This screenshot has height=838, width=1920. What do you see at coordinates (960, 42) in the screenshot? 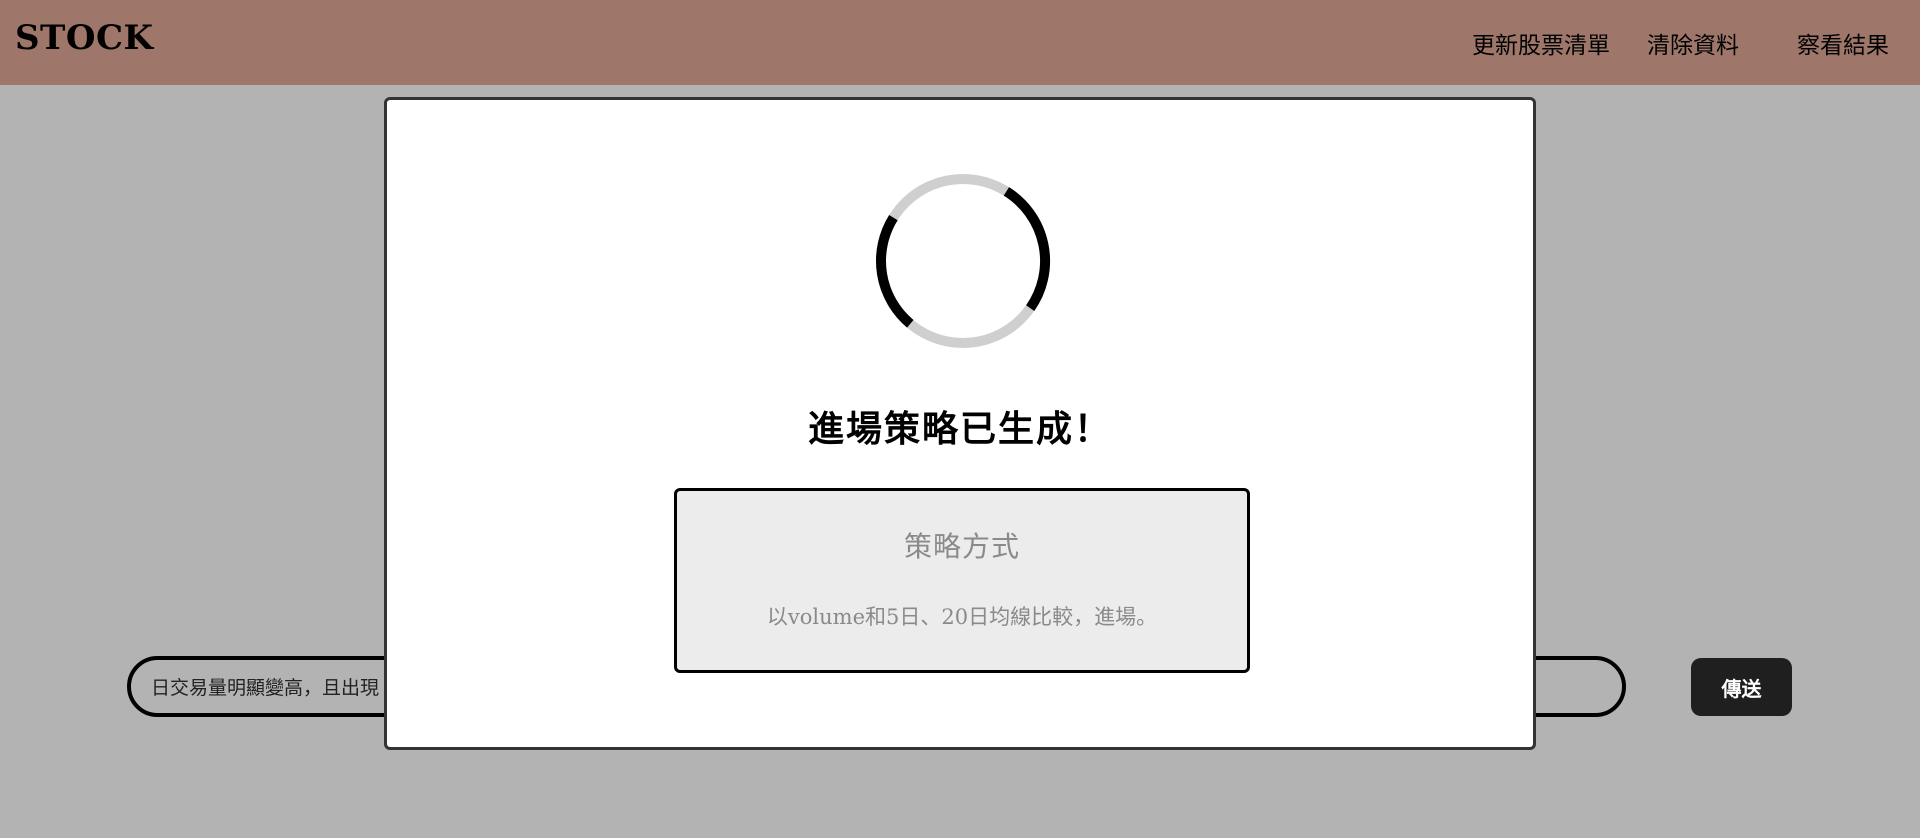
I see `top-navbar: STOCK 更新股票清單 清除資料 察看結果` at bounding box center [960, 42].